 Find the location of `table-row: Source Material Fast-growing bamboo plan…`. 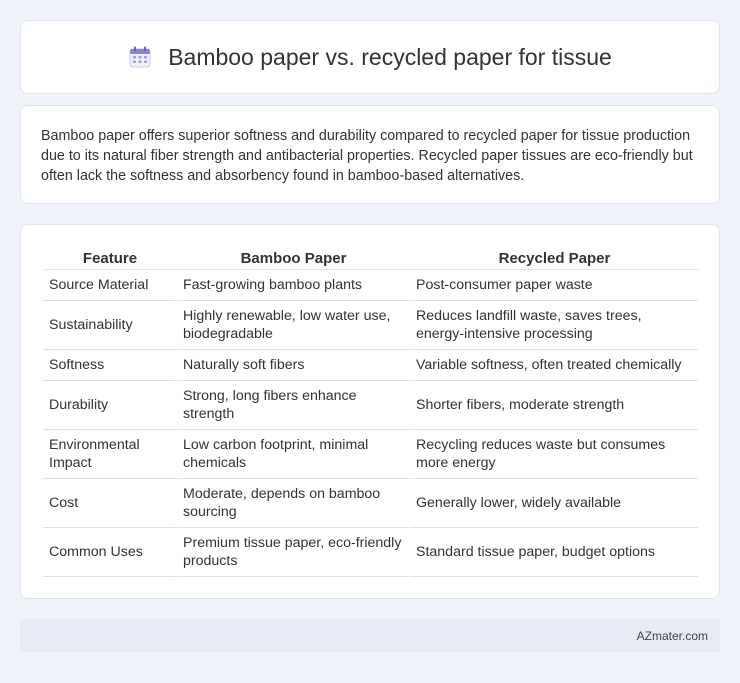

table-row: Source Material Fast-growing bamboo plan… is located at coordinates (371, 285).